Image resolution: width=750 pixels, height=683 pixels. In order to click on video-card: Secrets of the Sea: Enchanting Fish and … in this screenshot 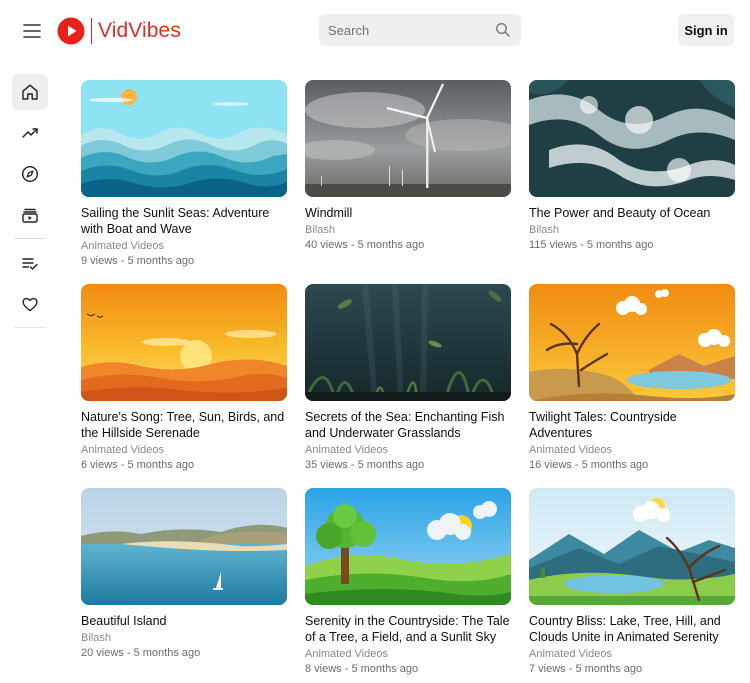, I will do `click(408, 378)`.